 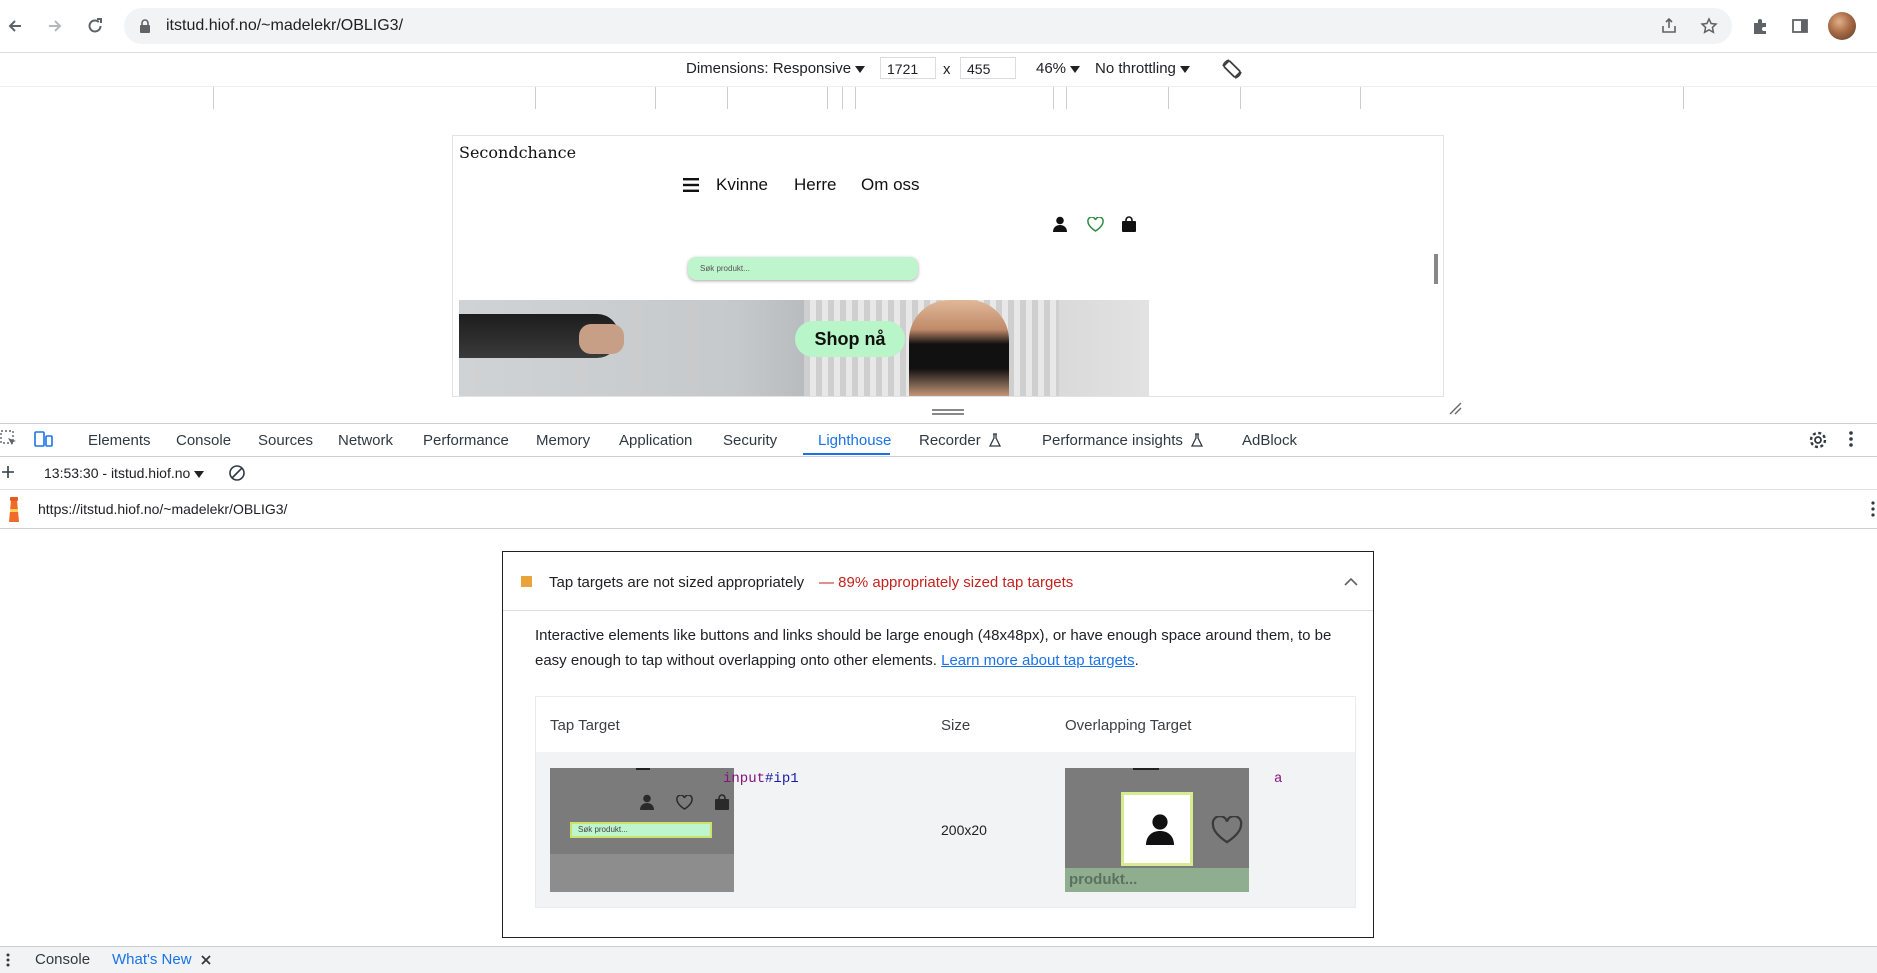 What do you see at coordinates (14, 509) in the screenshot?
I see `lighthouse-logo-icon` at bounding box center [14, 509].